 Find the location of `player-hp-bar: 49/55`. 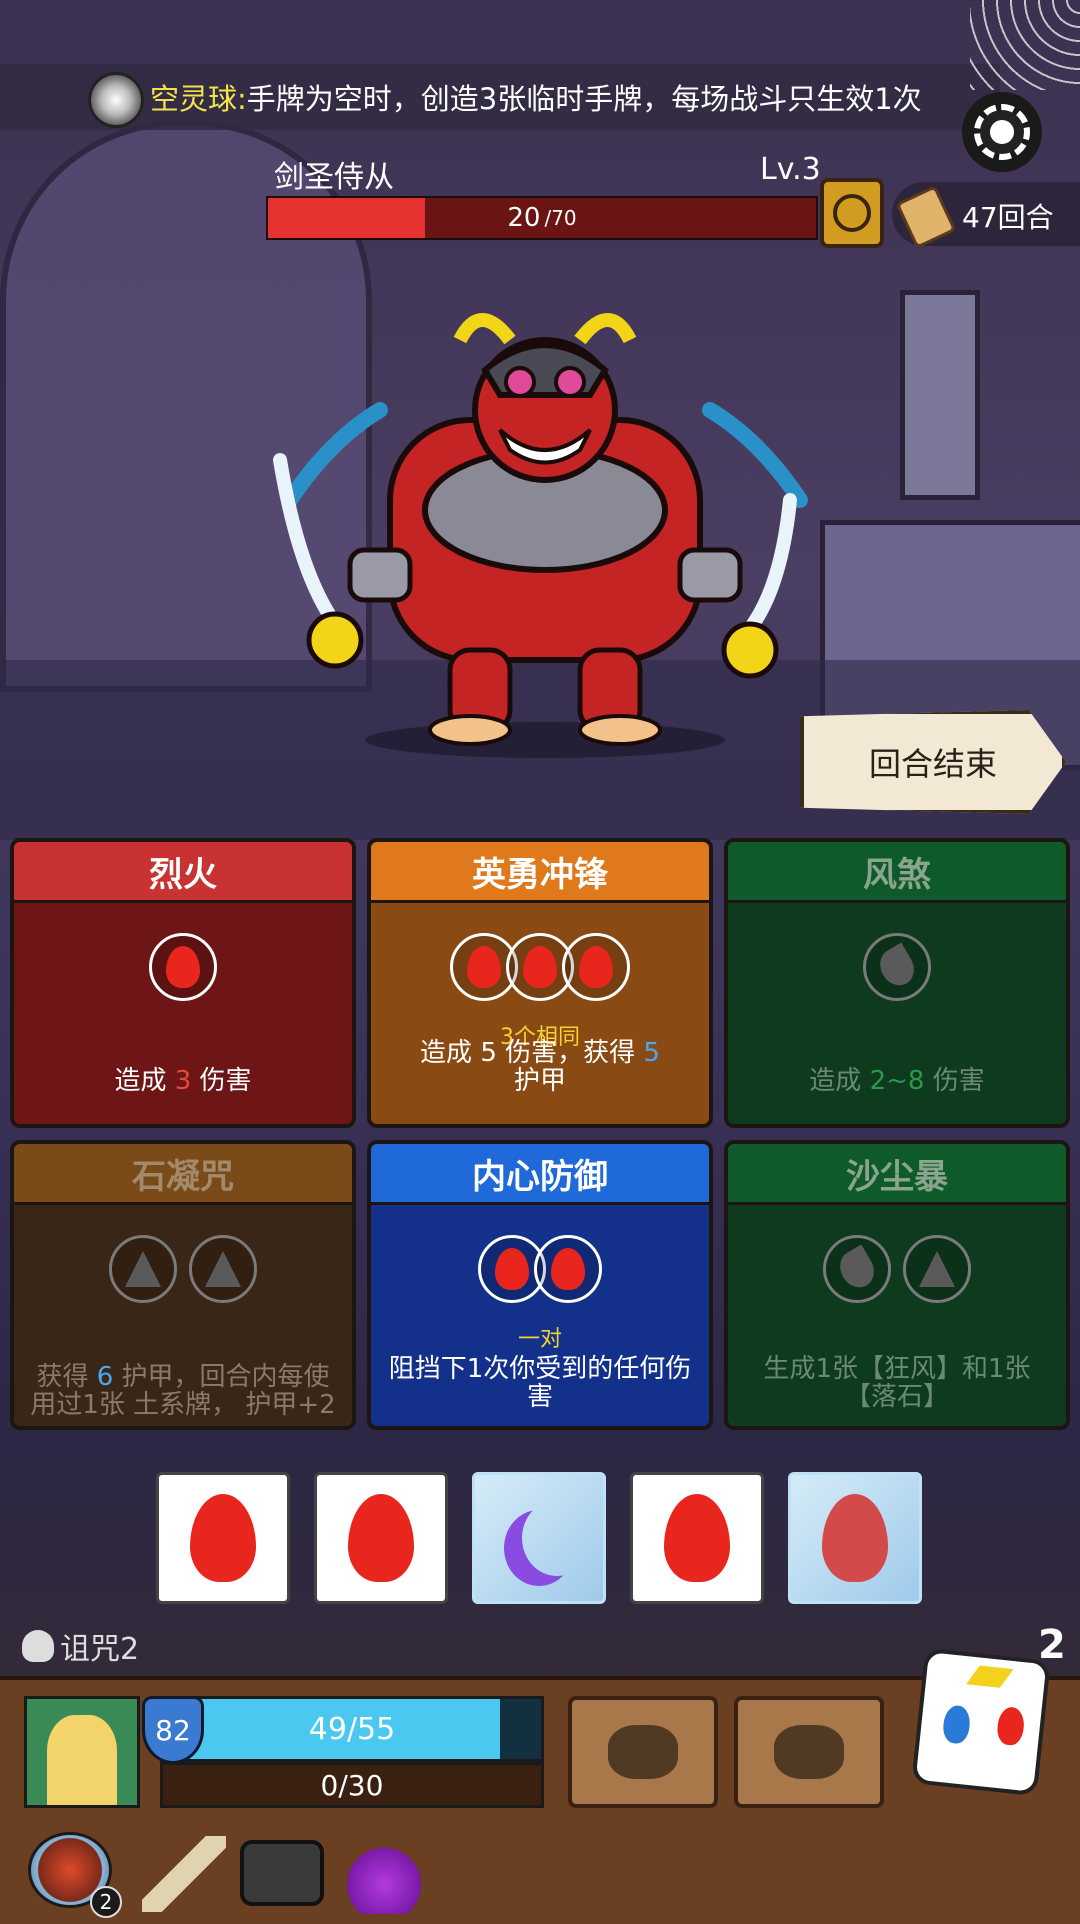

player-hp-bar: 49/55 is located at coordinates (352, 1729).